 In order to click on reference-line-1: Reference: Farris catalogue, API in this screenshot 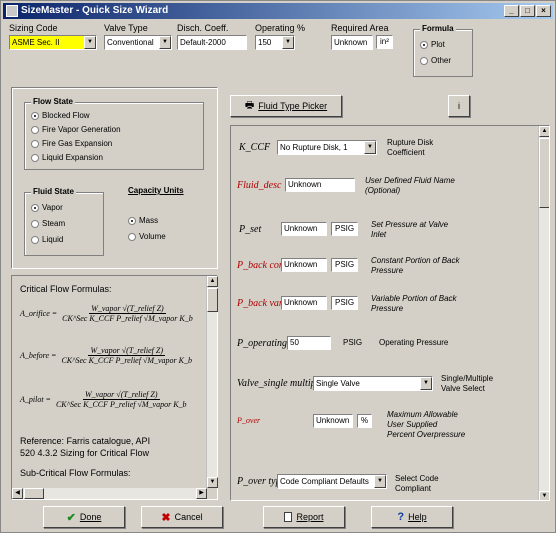, I will do `click(85, 441)`.